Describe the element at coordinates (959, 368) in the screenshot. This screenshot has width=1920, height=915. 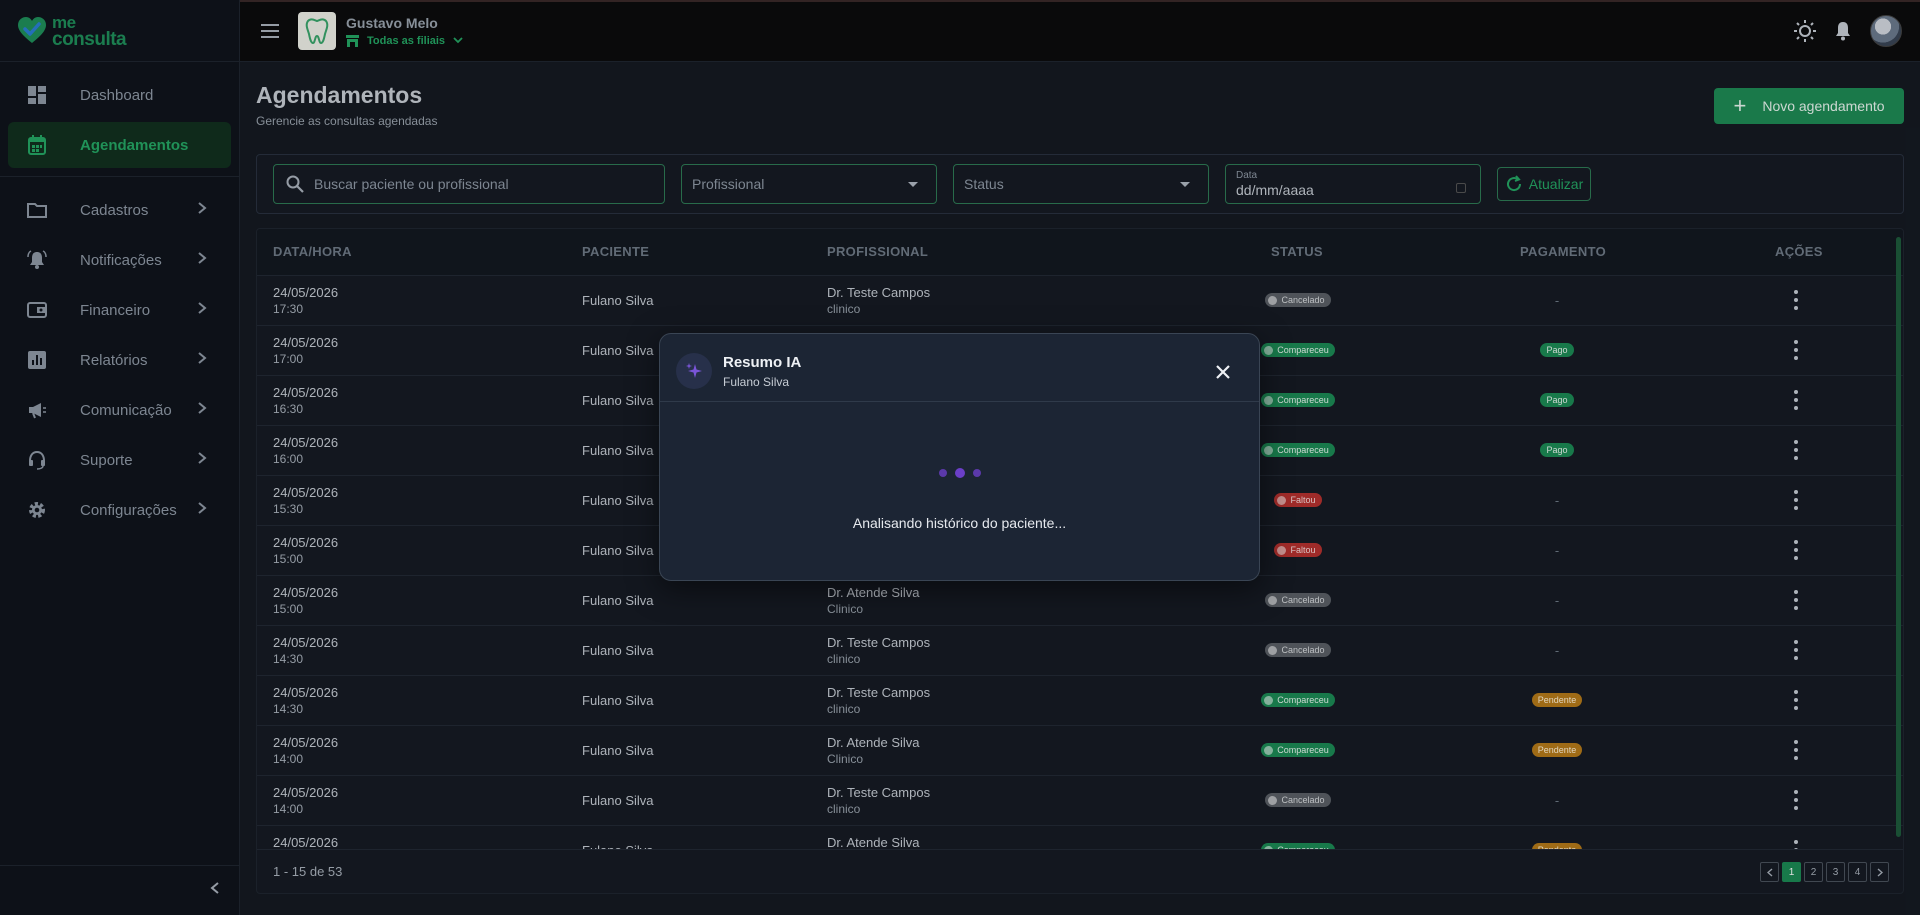
I see `modal-header: Resumo IA Fulano Silva` at that location.